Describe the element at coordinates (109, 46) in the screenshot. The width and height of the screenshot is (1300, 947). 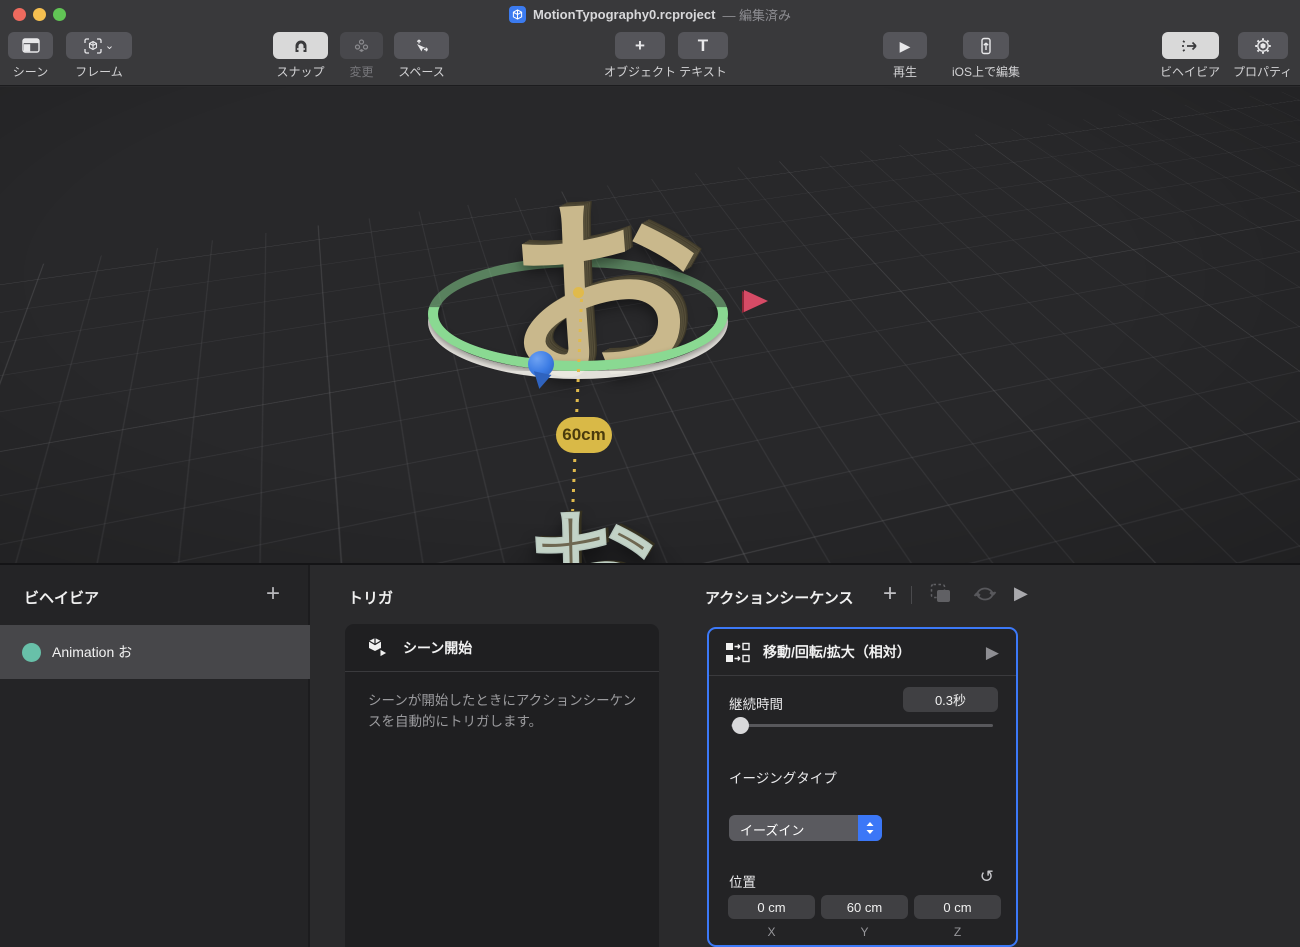
I see `chevron-down-icon: ⌄` at that location.